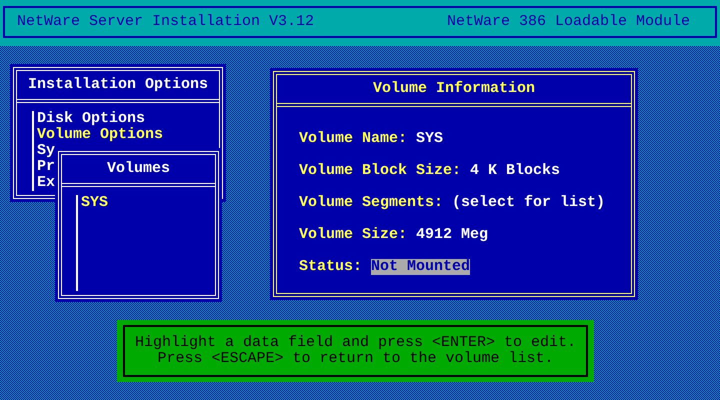  What do you see at coordinates (355, 343) in the screenshot?
I see `help-text: Highlight a data field and press <ENTER> to edit.` at bounding box center [355, 343].